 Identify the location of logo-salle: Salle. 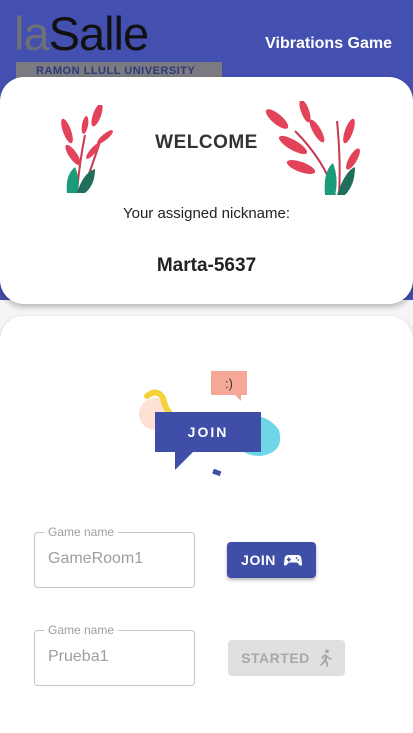
(99, 33).